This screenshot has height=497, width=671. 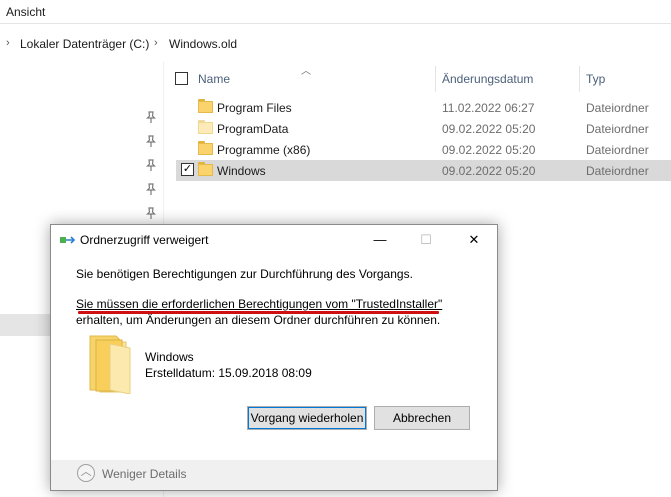 I want to click on breadcrumb-drive: Lokaler Datenträger (C:), so click(x=84, y=44).